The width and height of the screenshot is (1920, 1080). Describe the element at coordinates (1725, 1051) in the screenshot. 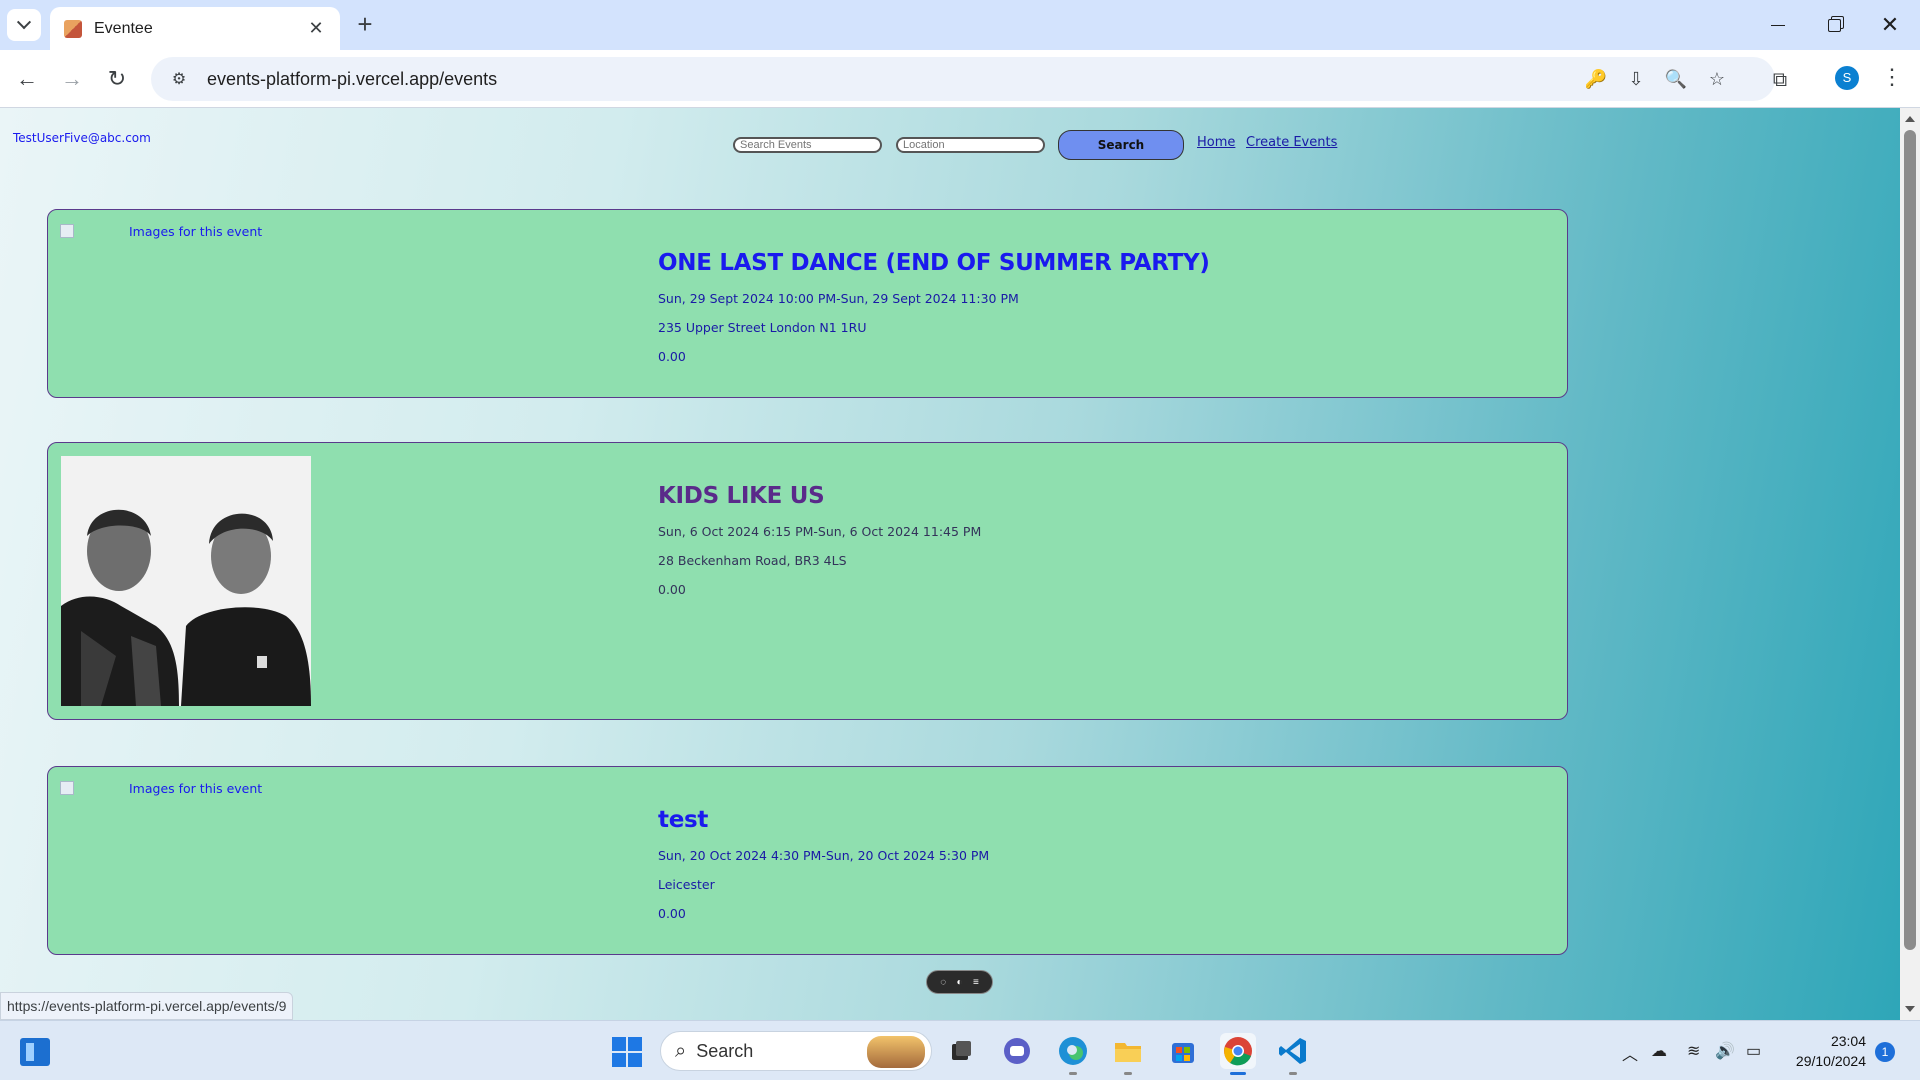

I see `volume-icon: 🔊` at that location.